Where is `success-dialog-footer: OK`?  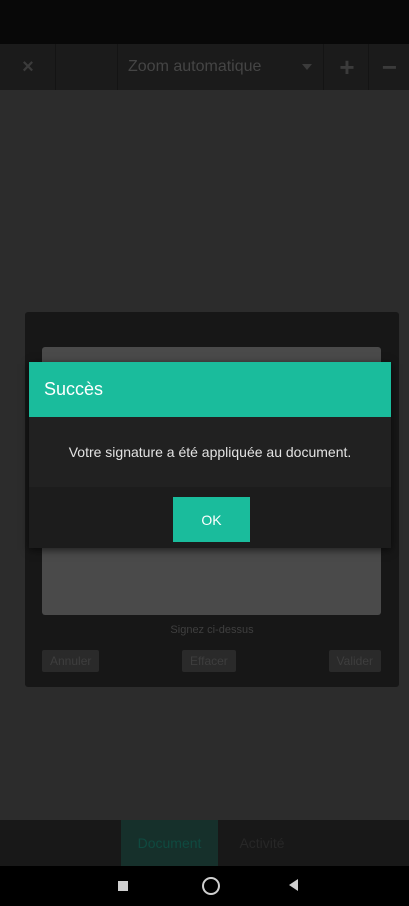 success-dialog-footer: OK is located at coordinates (210, 517).